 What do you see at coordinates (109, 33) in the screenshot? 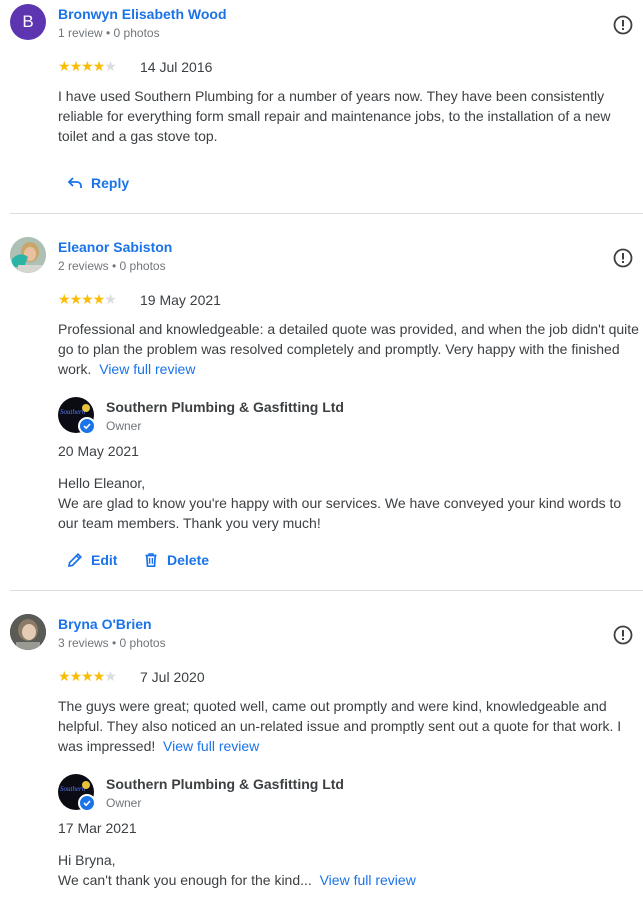
I see `reviewer-meta: 1 review • 0 photos` at bounding box center [109, 33].